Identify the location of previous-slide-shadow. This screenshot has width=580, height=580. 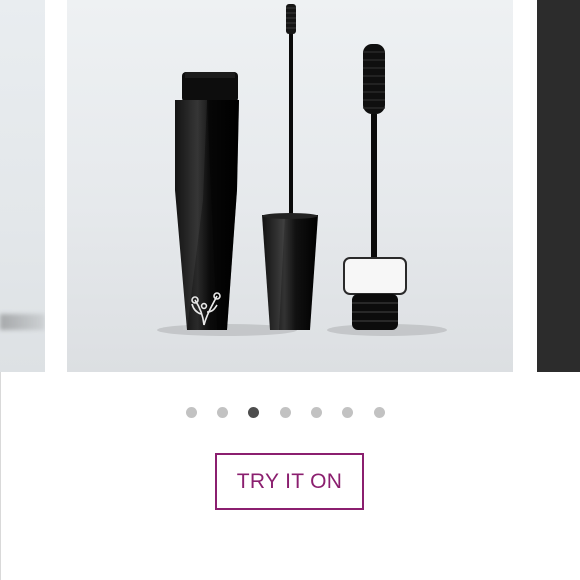
(22, 322).